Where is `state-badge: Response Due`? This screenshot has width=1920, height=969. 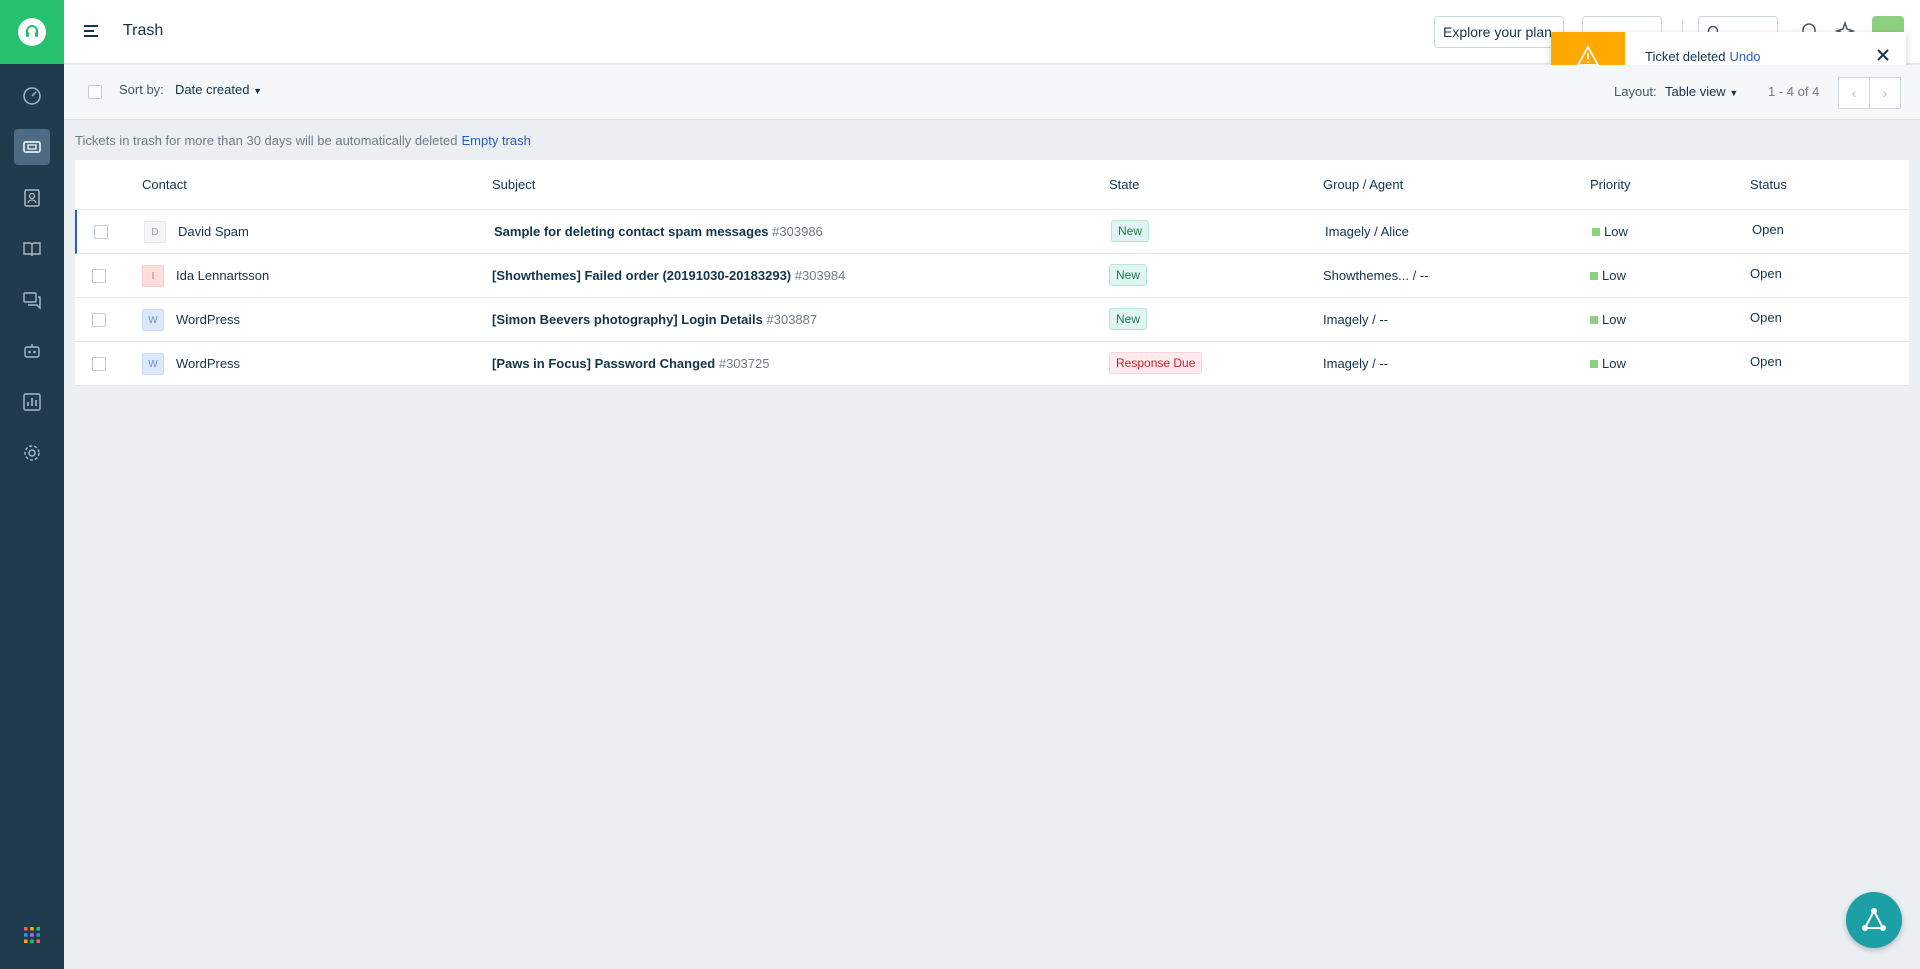
state-badge: Response Due is located at coordinates (1156, 363).